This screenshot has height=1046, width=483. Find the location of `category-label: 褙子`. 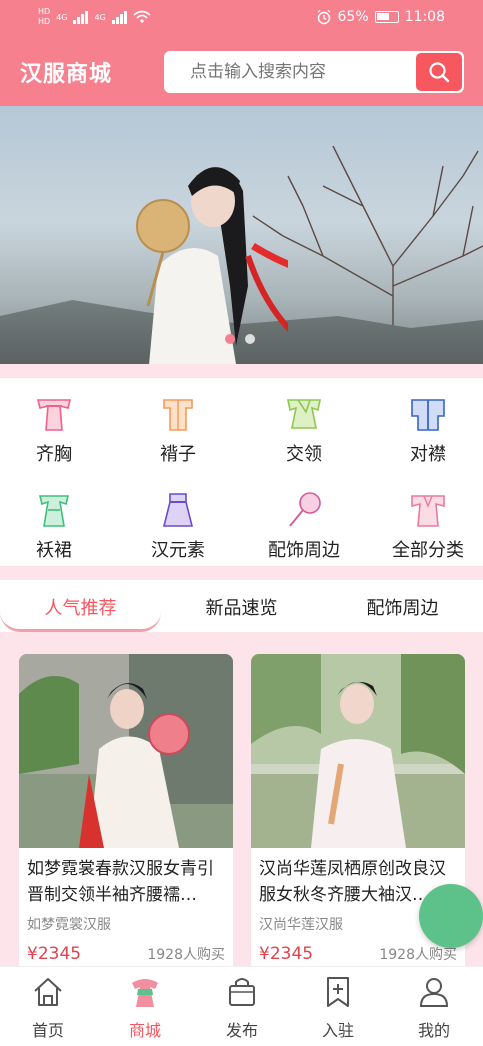

category-label: 褙子 is located at coordinates (178, 454).